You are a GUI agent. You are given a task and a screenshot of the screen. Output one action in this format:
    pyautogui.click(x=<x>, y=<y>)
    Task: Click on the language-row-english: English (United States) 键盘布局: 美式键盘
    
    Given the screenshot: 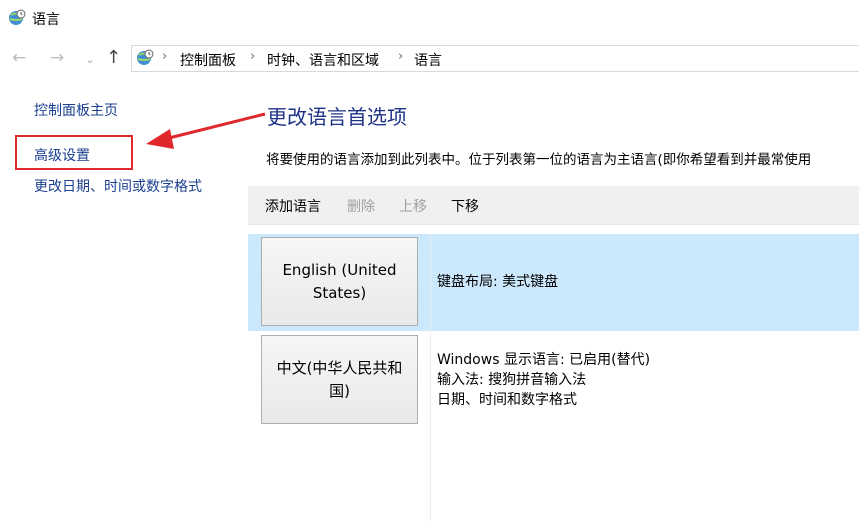 What is the action you would take?
    pyautogui.click(x=553, y=282)
    